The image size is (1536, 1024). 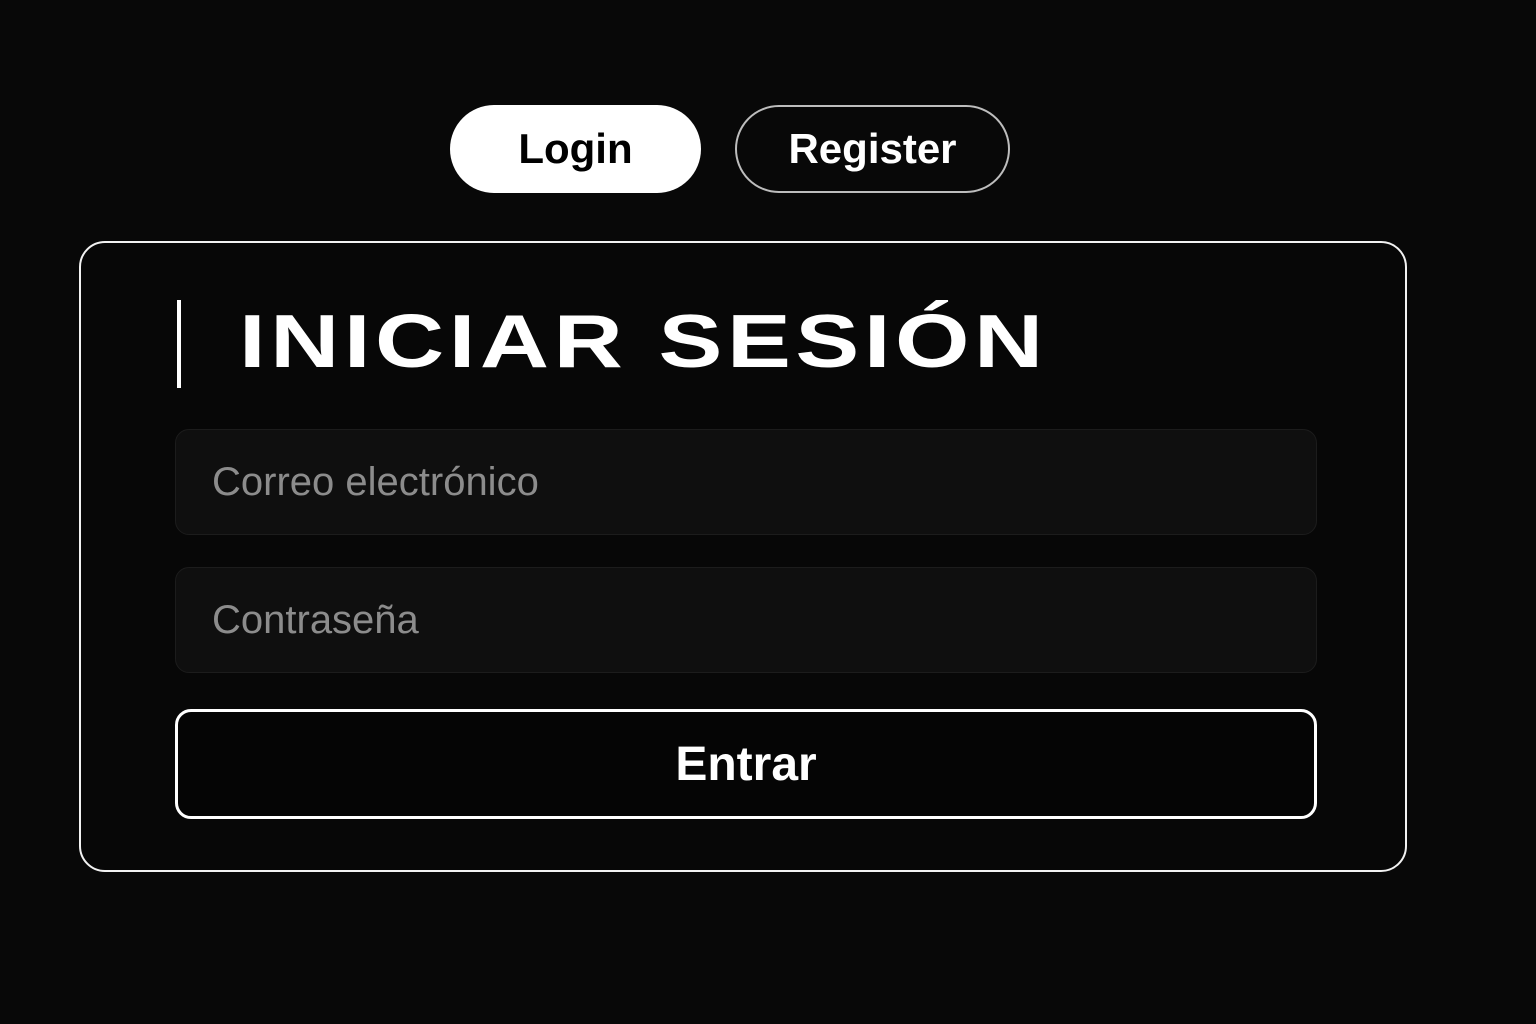 What do you see at coordinates (643, 341) in the screenshot?
I see `page-title: INICIAR SESIÓN` at bounding box center [643, 341].